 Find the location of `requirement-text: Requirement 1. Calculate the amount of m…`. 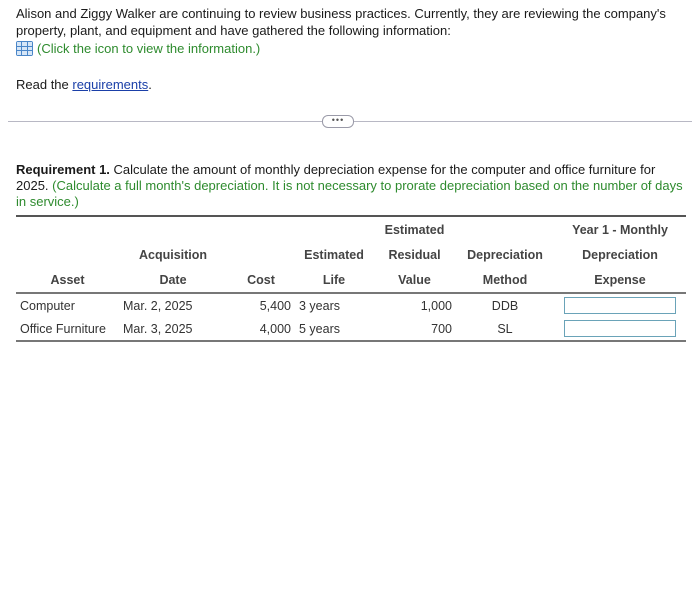

requirement-text: Requirement 1. Calculate the amount of m… is located at coordinates (351, 186).